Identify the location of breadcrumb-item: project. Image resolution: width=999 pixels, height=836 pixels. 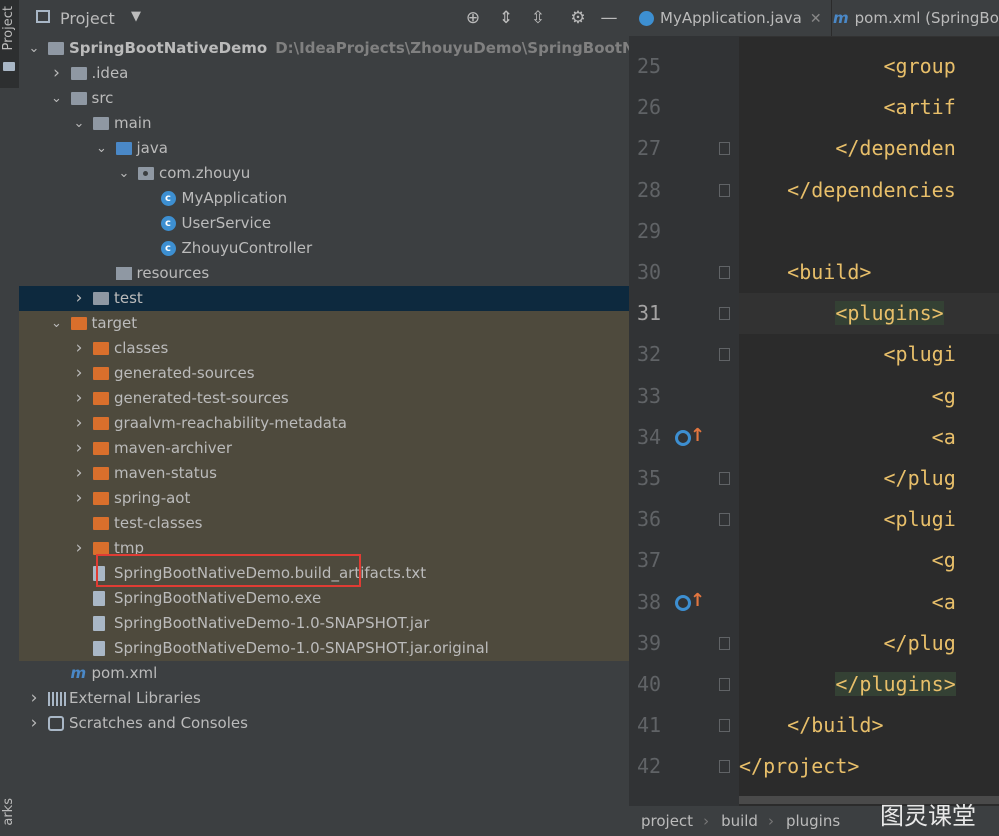
(667, 821).